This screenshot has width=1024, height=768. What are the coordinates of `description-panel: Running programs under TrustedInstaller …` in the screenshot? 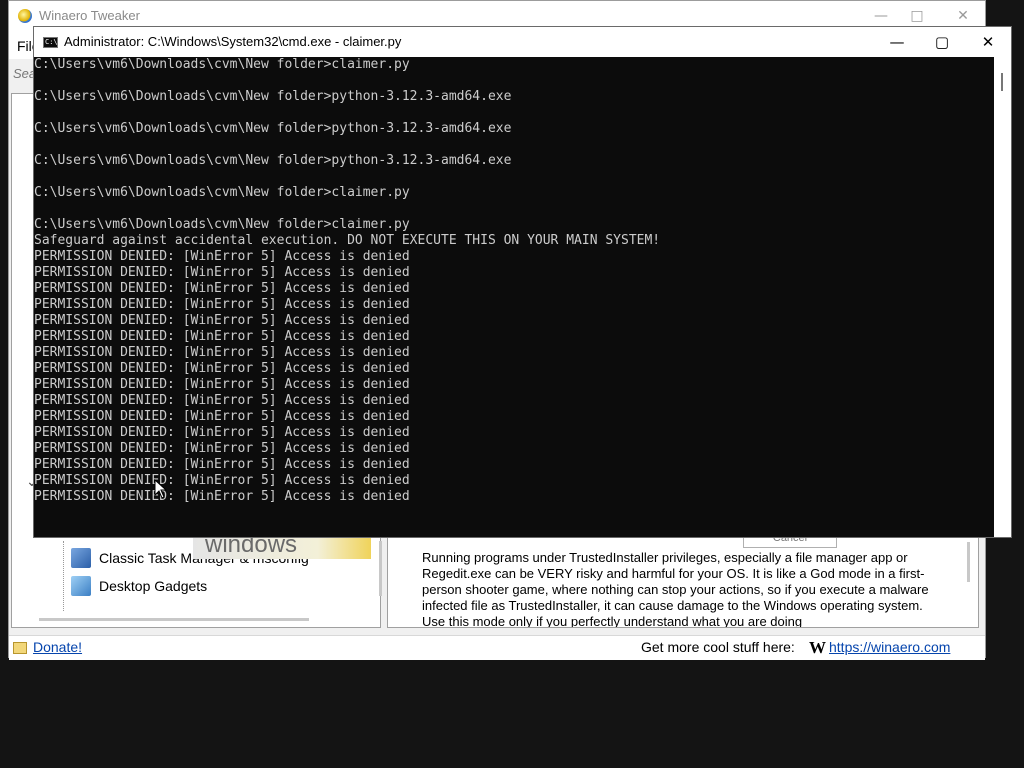 It's located at (683, 581).